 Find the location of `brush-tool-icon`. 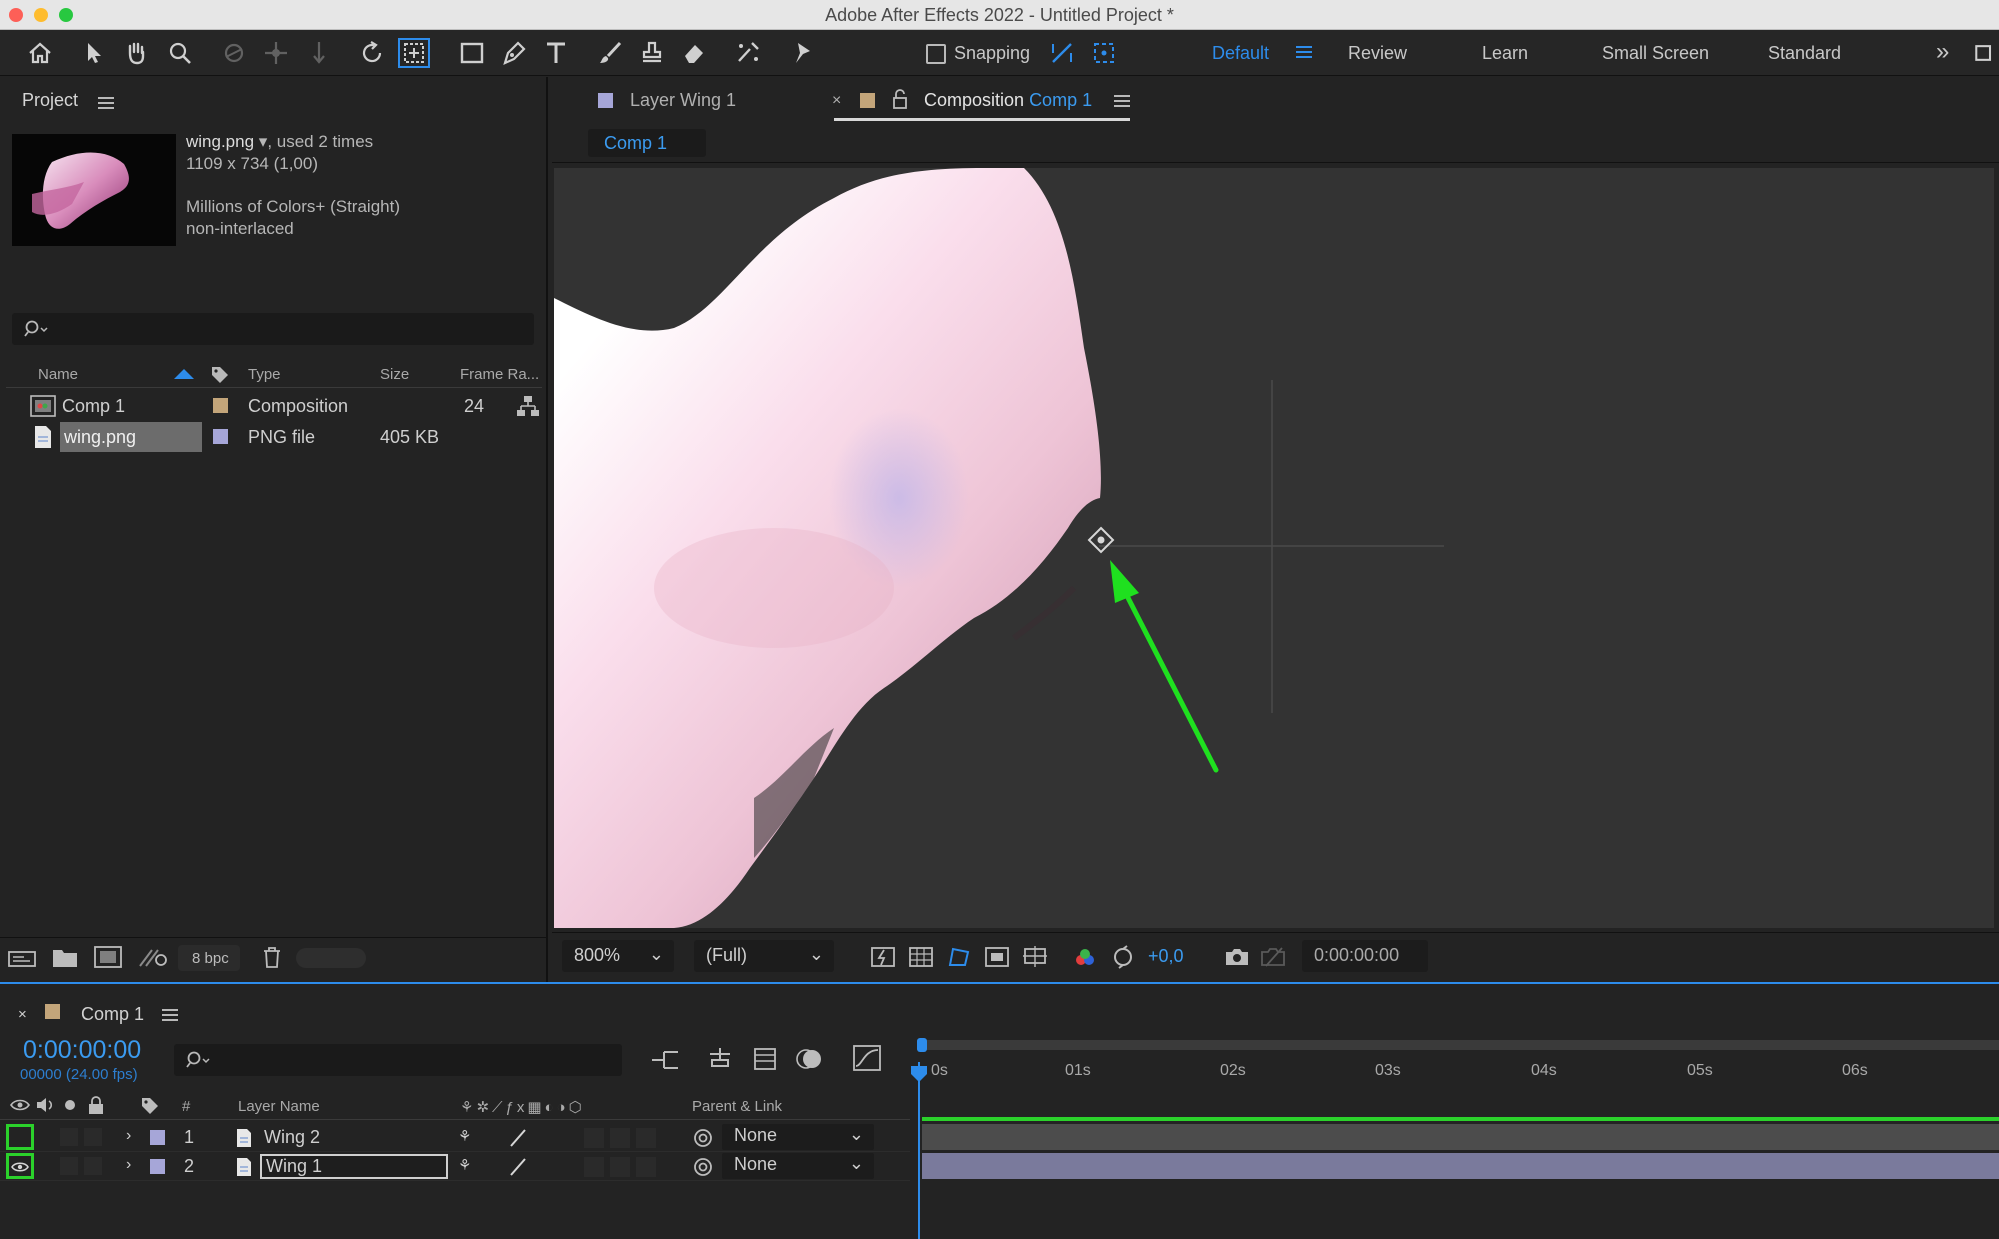

brush-tool-icon is located at coordinates (610, 53).